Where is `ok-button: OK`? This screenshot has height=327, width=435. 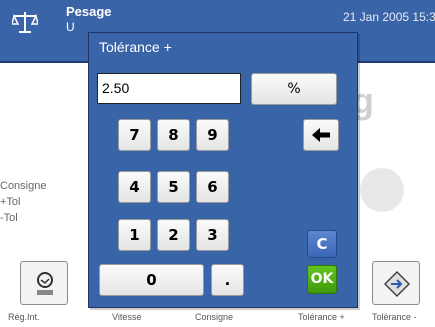
ok-button: OK is located at coordinates (322, 279).